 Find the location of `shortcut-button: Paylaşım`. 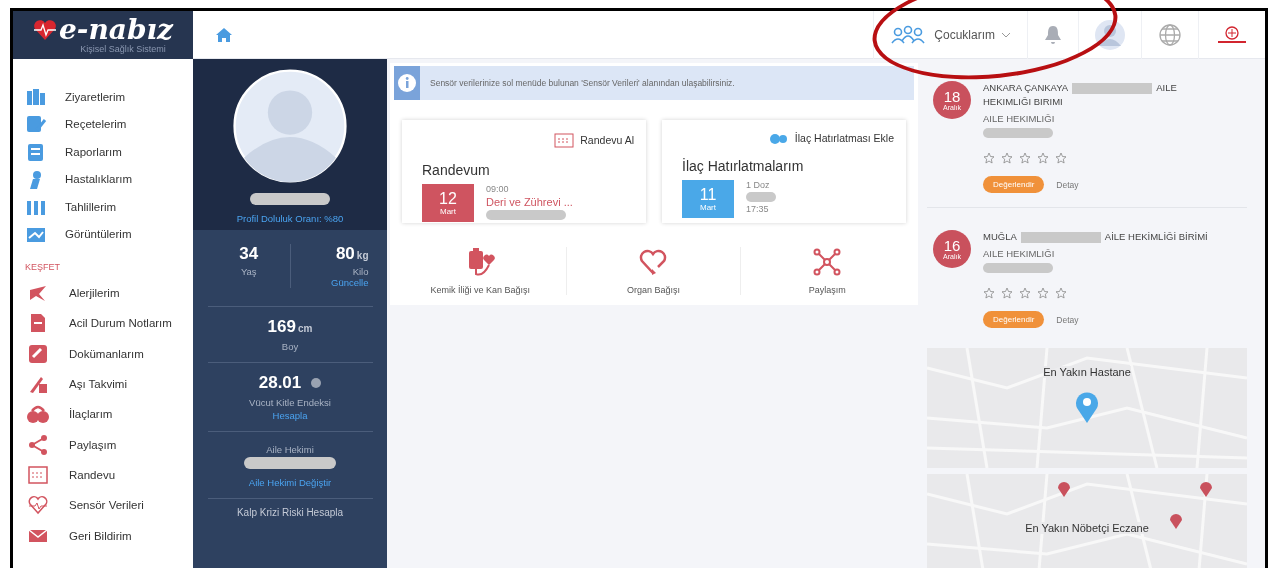

shortcut-button: Paylaşım is located at coordinates (827, 271).